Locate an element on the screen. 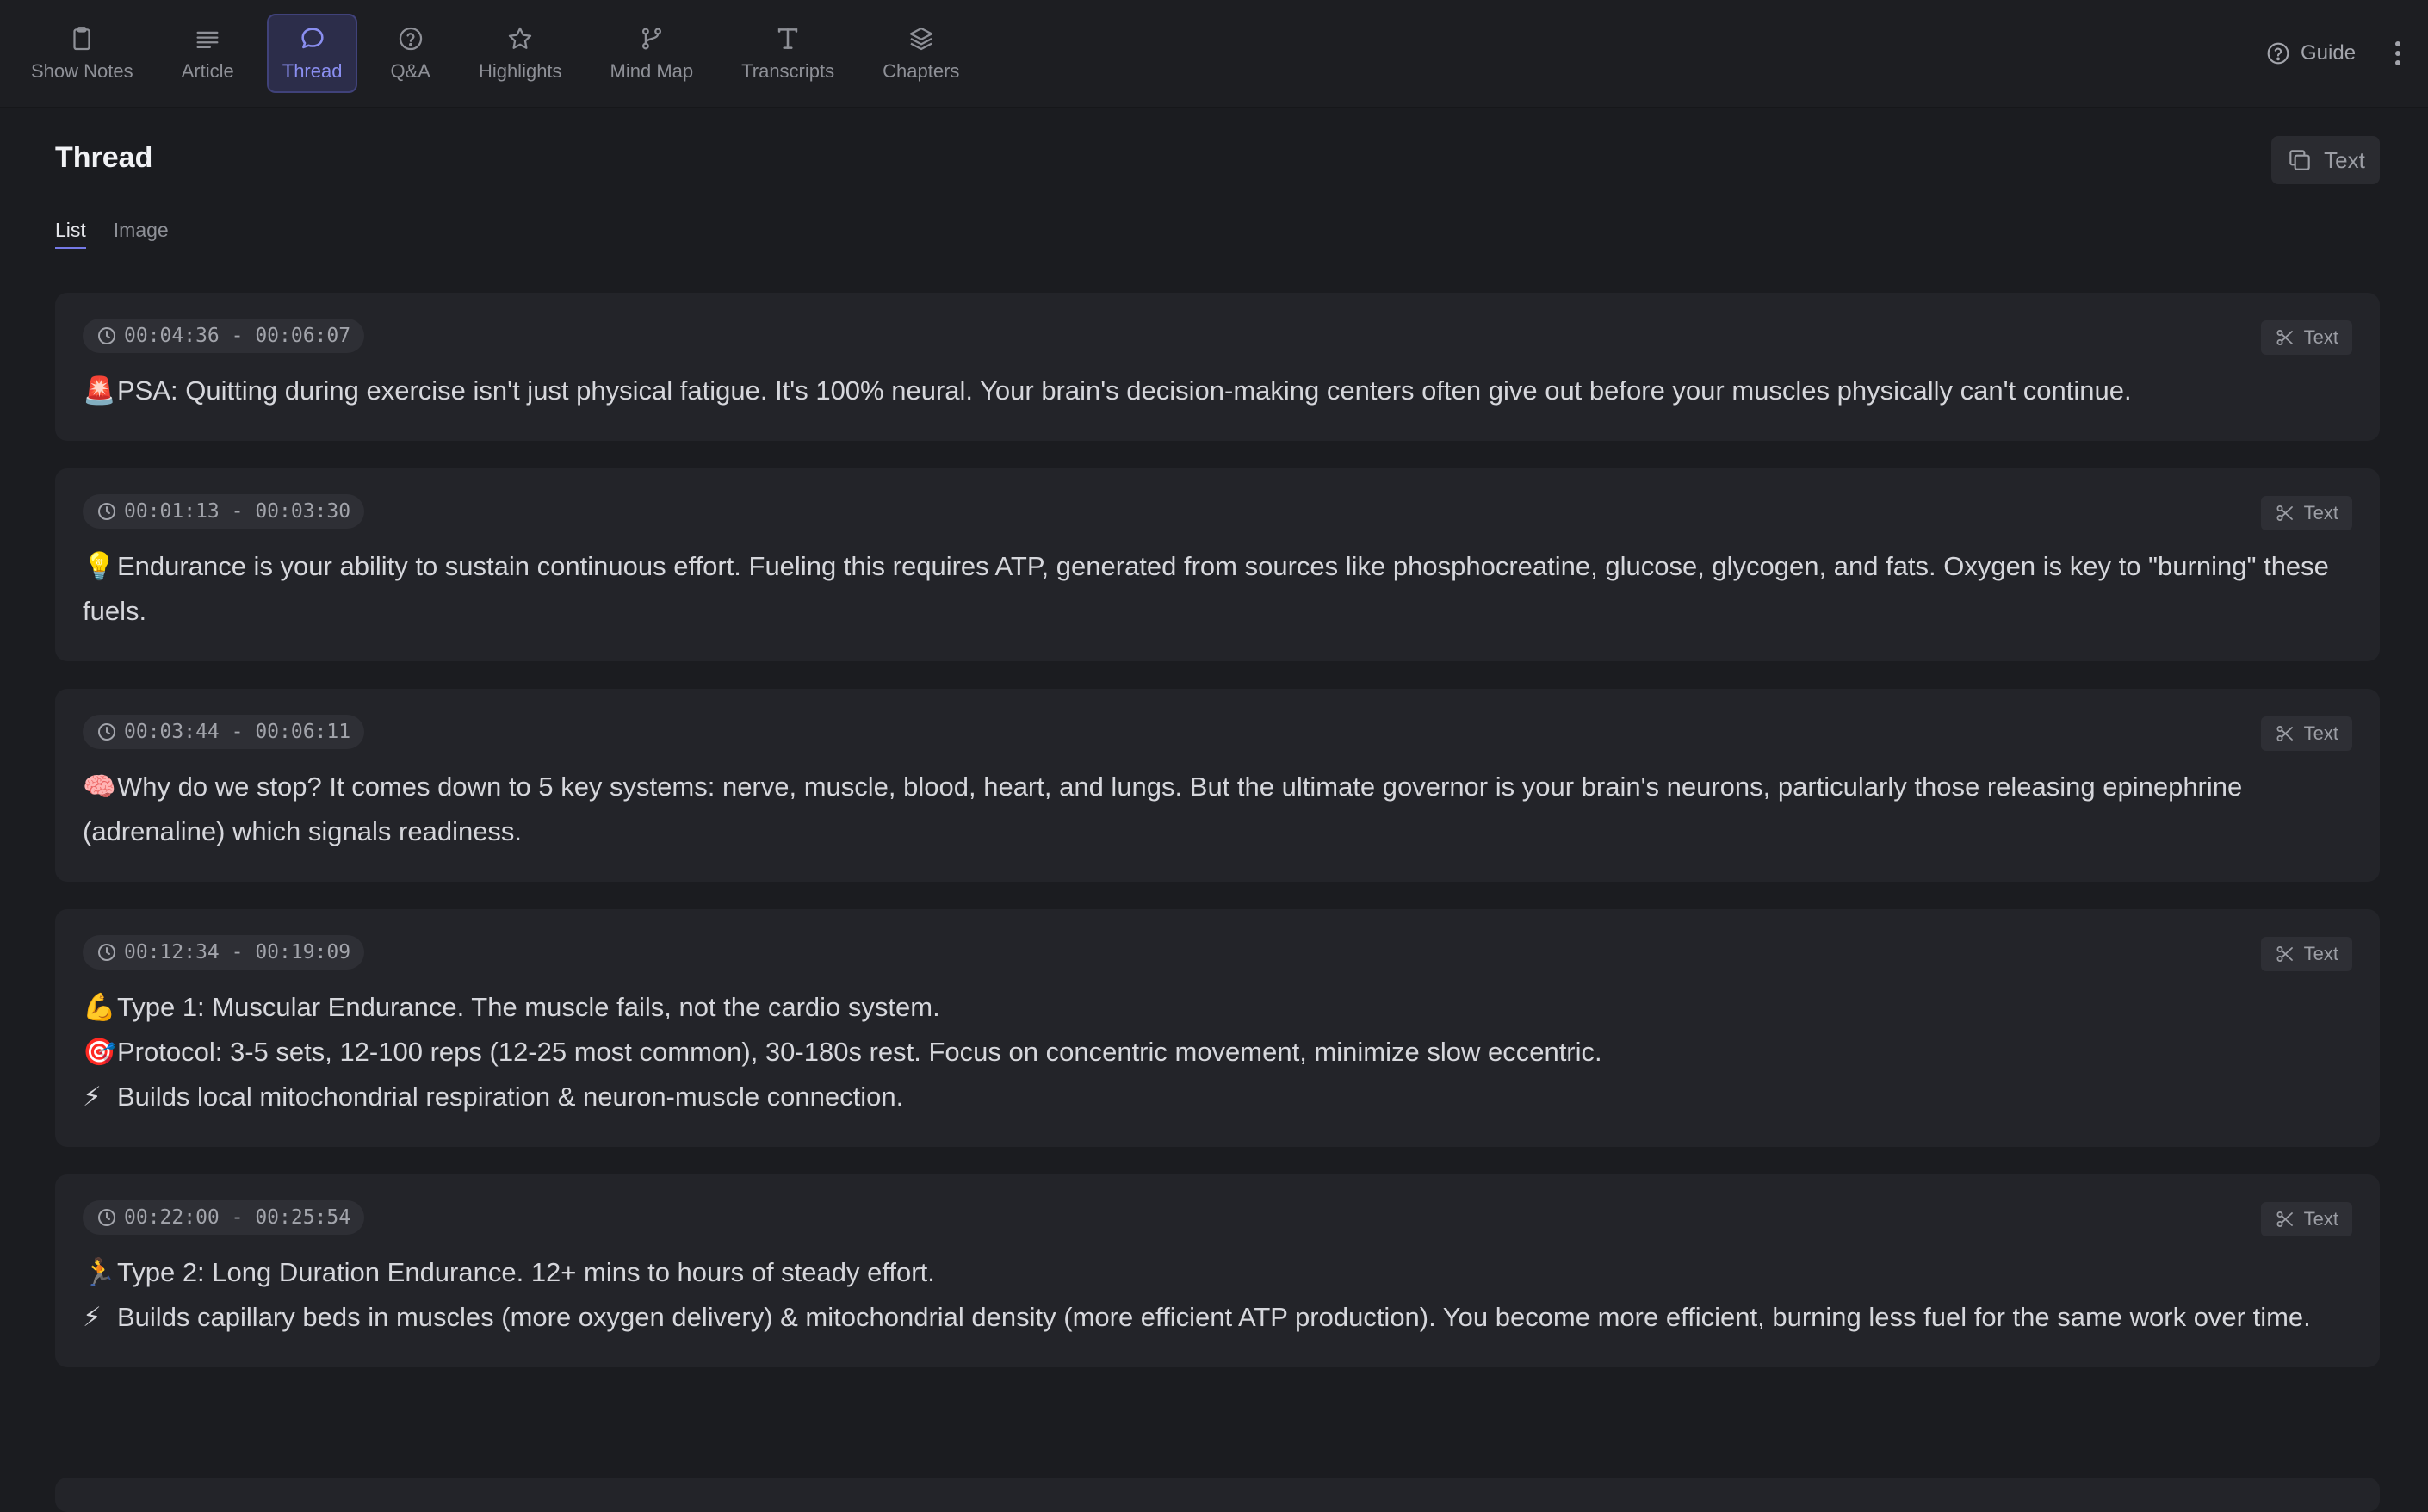 The height and width of the screenshot is (1512, 2428). timestamp-badge: 00:22:00 - 00:25:54 is located at coordinates (224, 1217).